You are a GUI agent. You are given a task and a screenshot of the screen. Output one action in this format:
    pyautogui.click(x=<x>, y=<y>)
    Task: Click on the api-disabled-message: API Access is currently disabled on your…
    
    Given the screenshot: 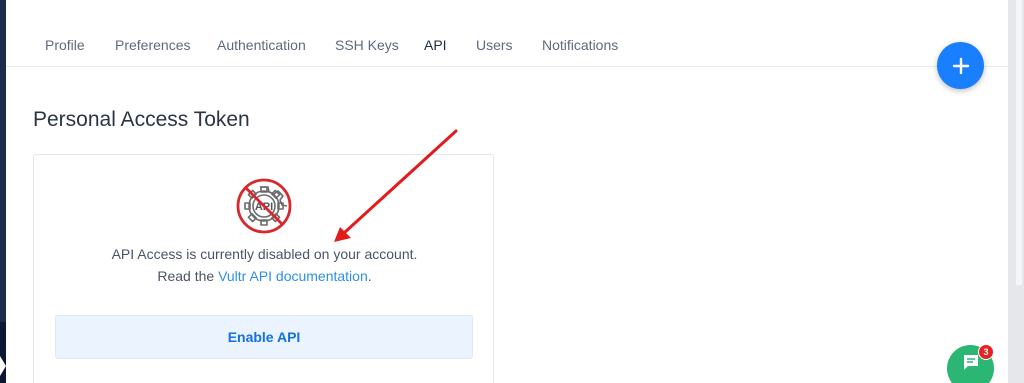 What is the action you would take?
    pyautogui.click(x=264, y=254)
    